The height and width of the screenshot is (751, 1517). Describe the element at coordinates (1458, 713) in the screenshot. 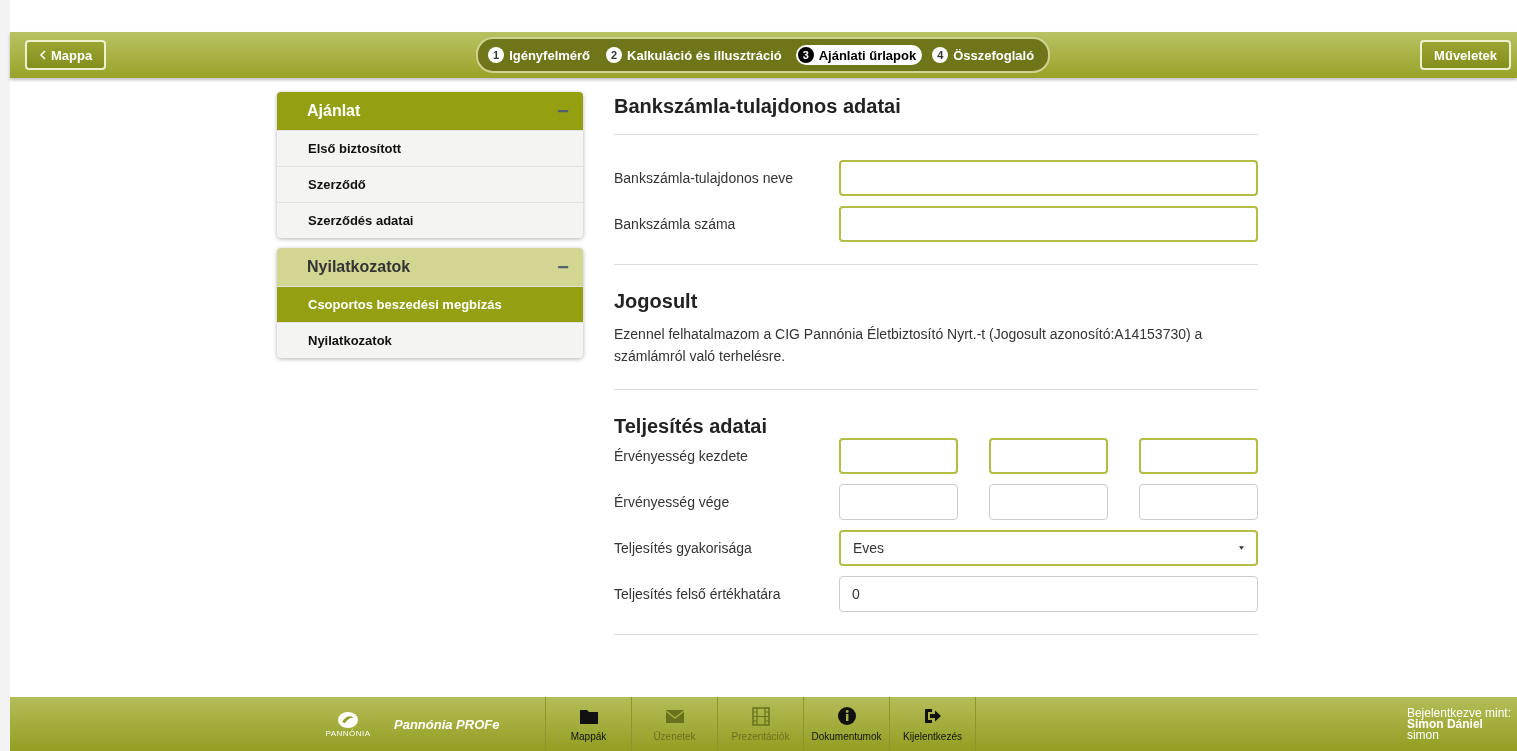

I see `login-caption: Bejelentkezve mint:` at that location.